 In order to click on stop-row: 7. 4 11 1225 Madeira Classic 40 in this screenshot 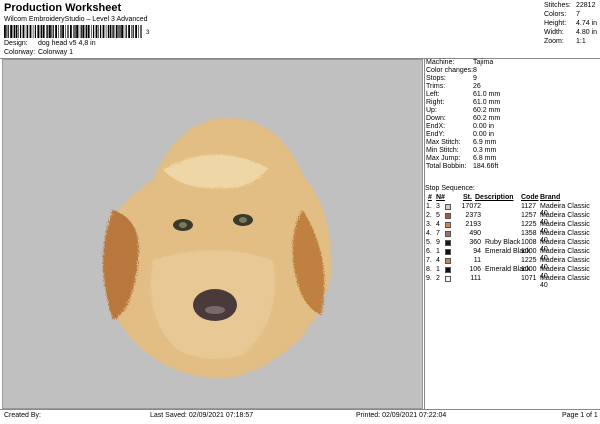, I will do `click(512, 264)`.